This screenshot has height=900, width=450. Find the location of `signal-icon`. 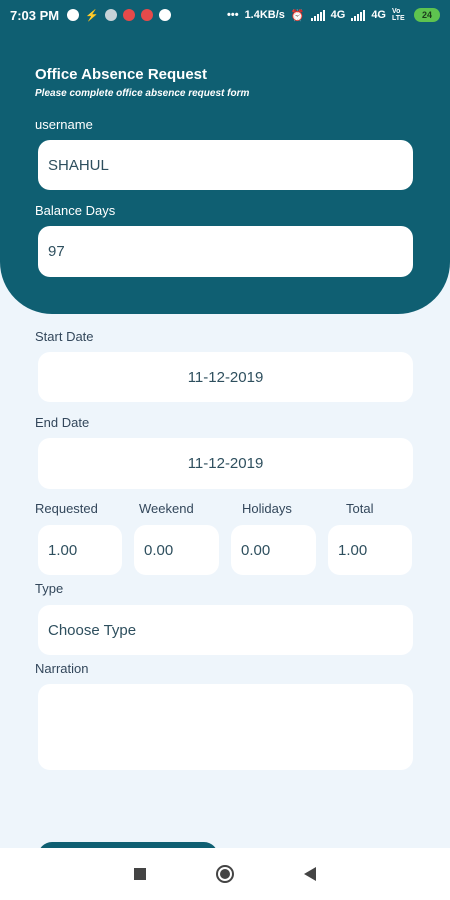

signal-icon is located at coordinates (317, 15).